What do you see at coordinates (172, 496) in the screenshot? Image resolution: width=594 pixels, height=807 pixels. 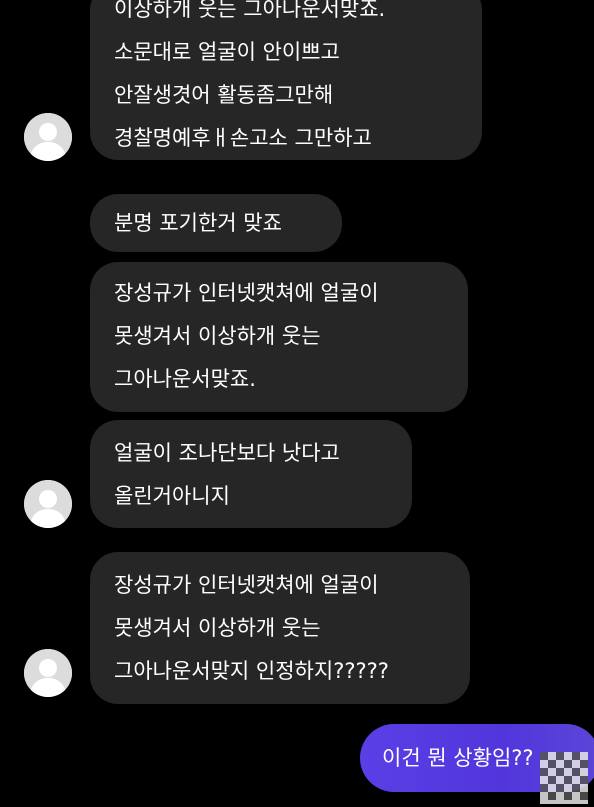 I see `message-text-line: 올린거아니지` at bounding box center [172, 496].